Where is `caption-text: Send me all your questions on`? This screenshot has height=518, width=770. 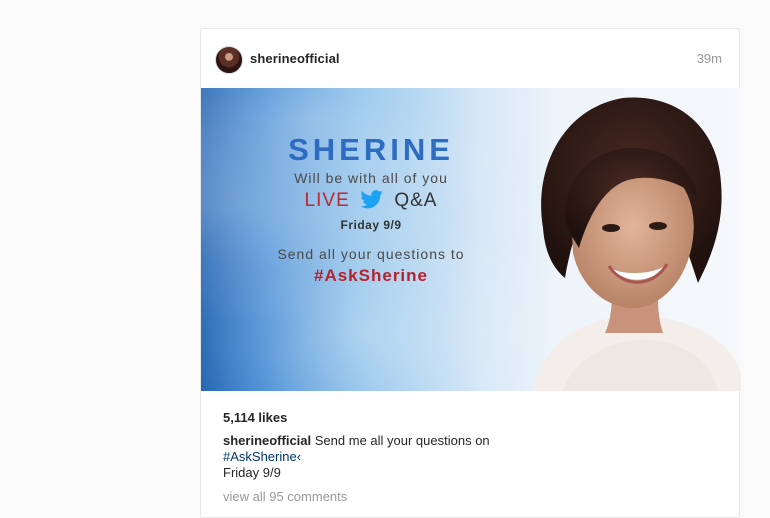
caption-text: Send me all your questions on is located at coordinates (402, 440).